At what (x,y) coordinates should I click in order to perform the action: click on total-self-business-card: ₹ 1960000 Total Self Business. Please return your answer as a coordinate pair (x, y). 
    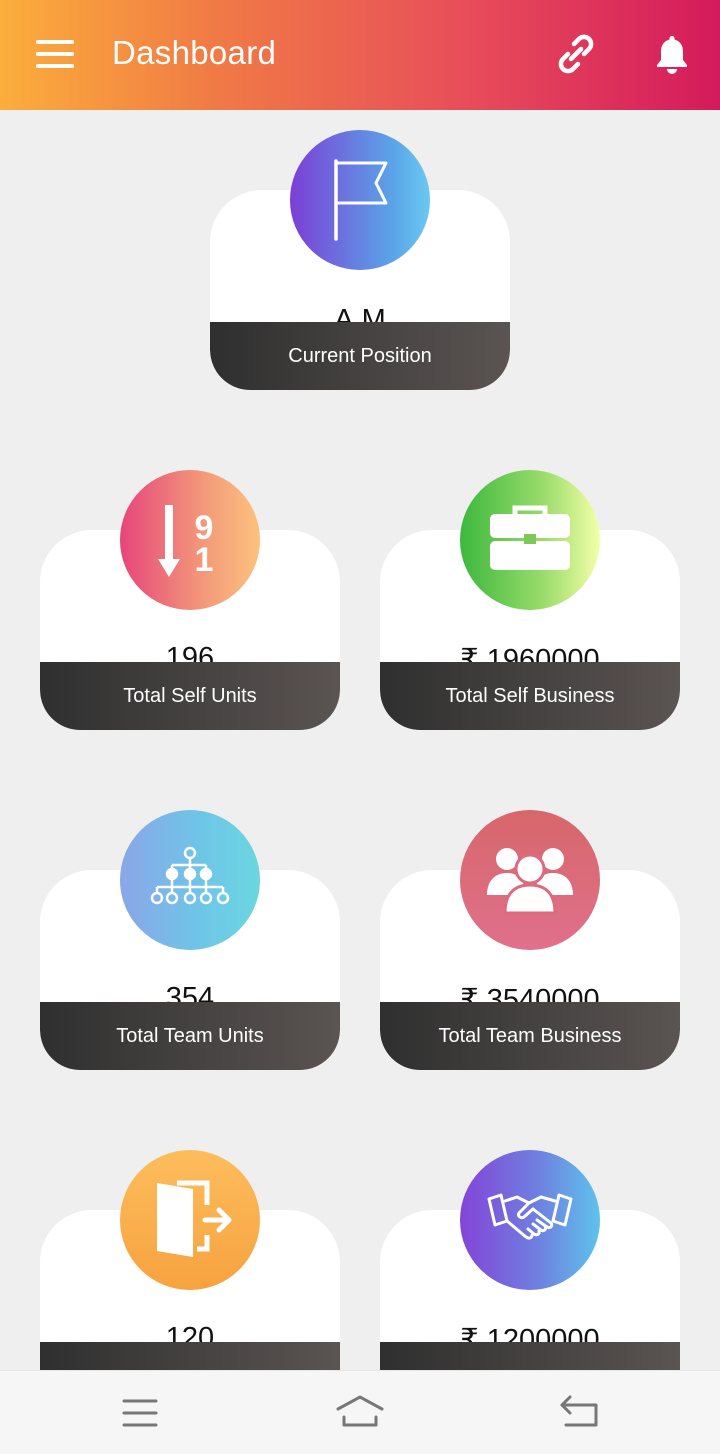
    Looking at the image, I should click on (530, 600).